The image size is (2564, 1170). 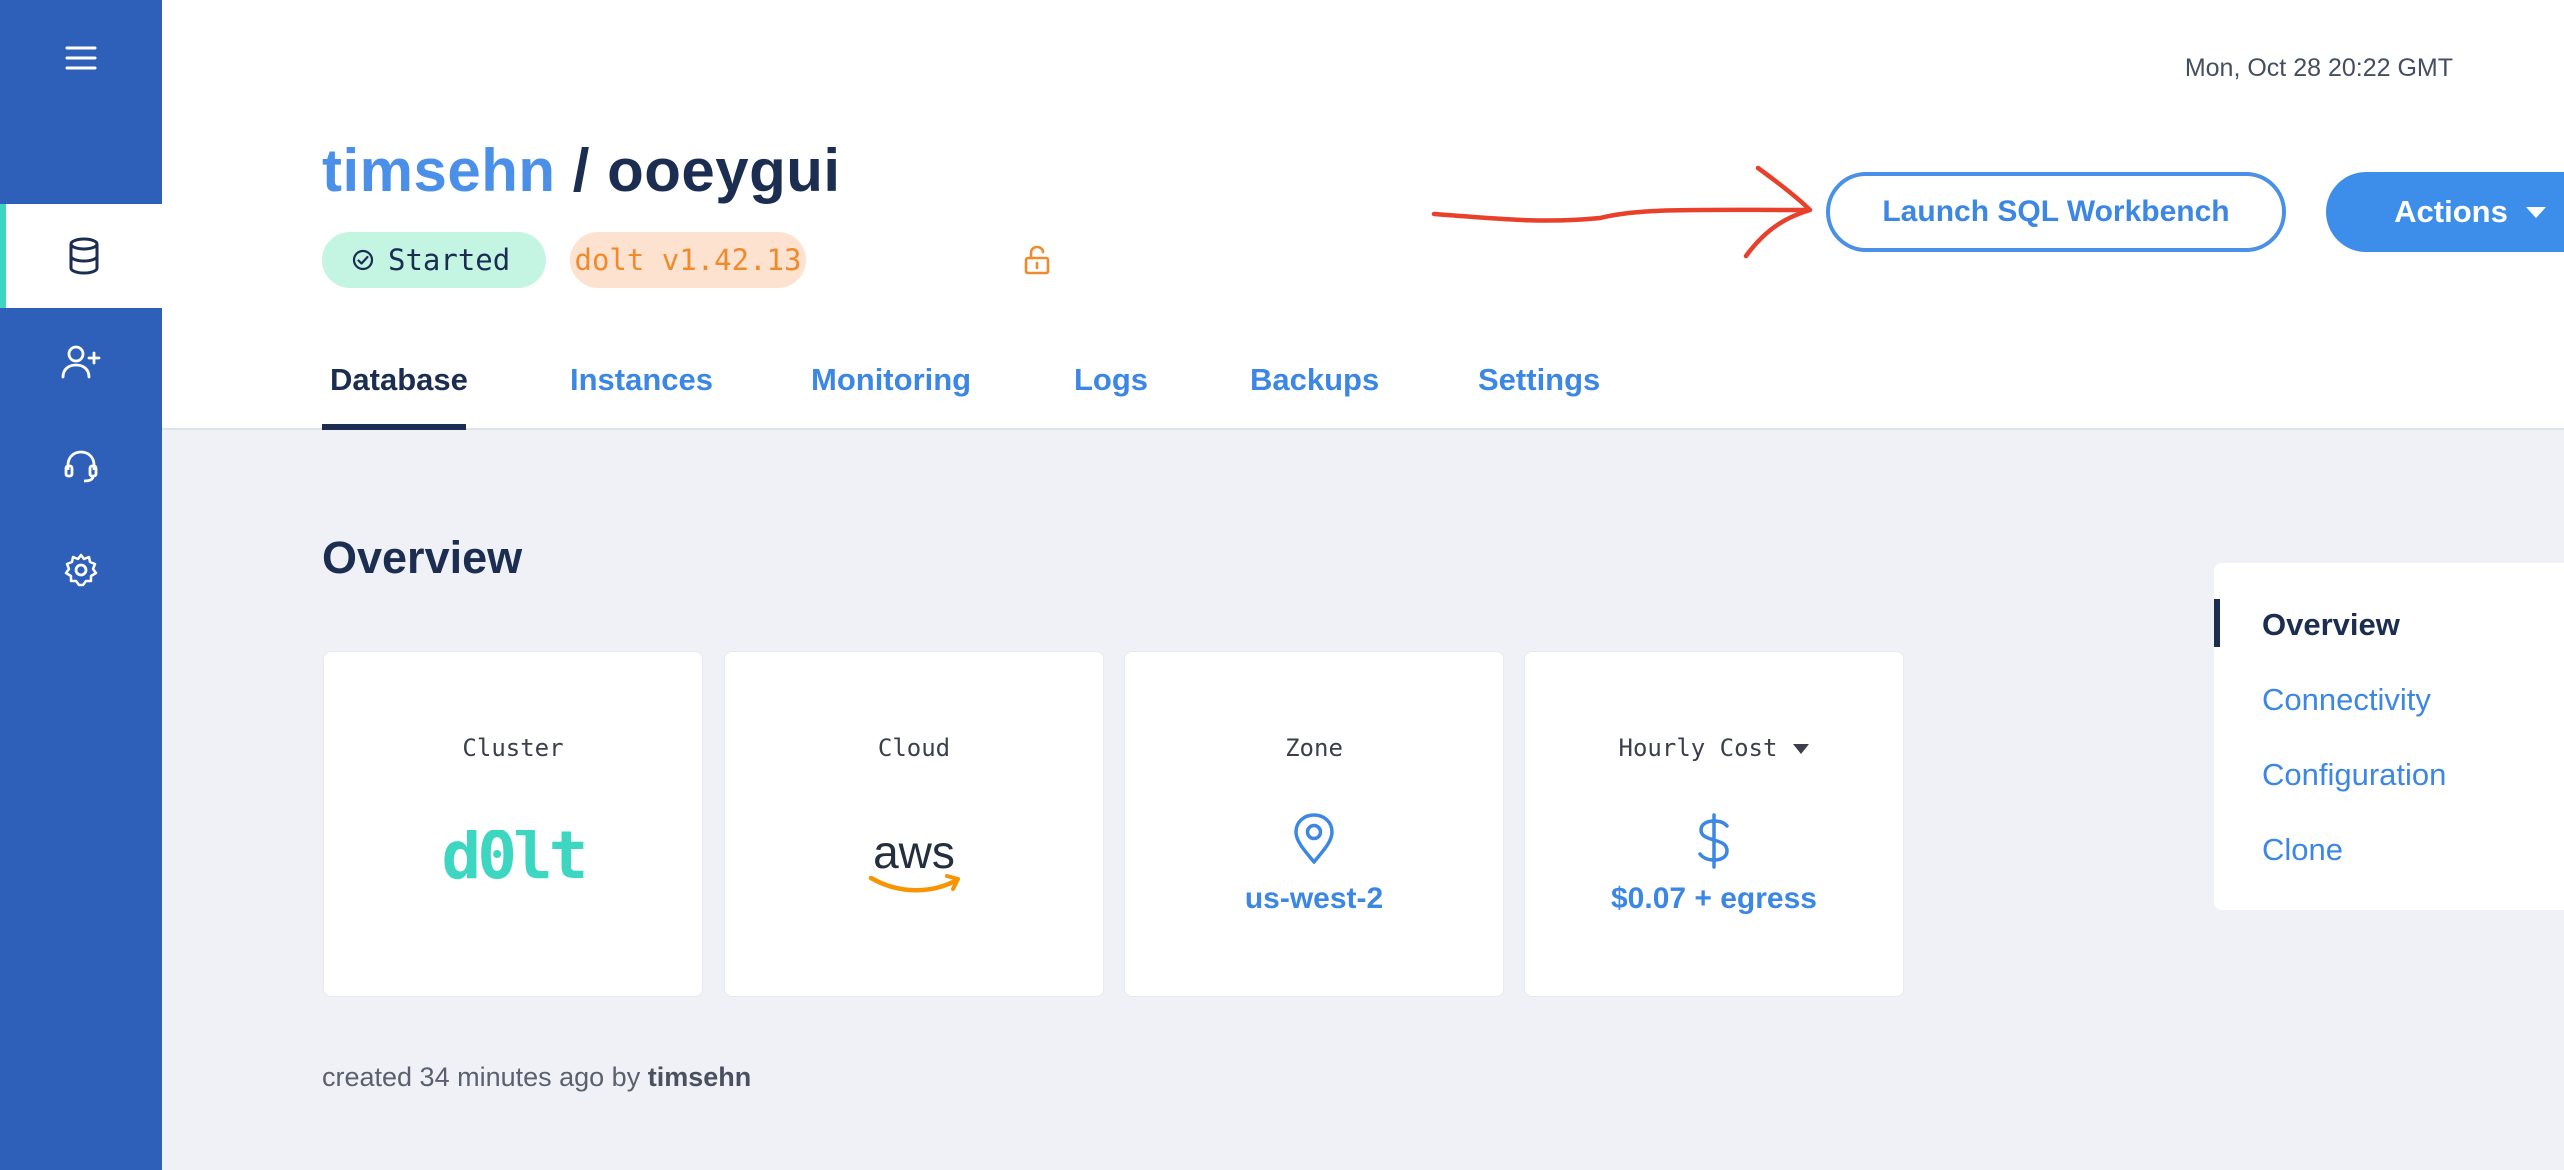 I want to click on location-pin-icon, so click(x=1314, y=838).